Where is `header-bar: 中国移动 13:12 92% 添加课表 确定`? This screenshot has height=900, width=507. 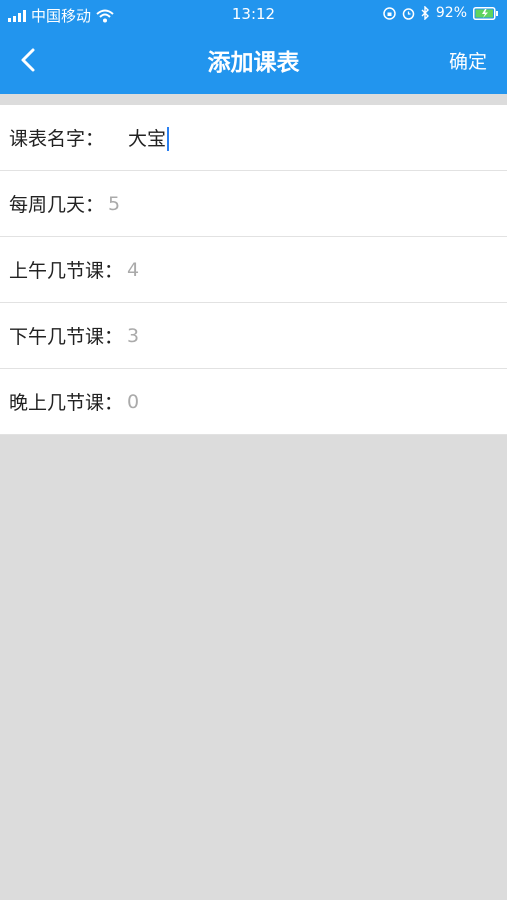
header-bar: 中国移动 13:12 92% 添加课表 确定 is located at coordinates (253, 47).